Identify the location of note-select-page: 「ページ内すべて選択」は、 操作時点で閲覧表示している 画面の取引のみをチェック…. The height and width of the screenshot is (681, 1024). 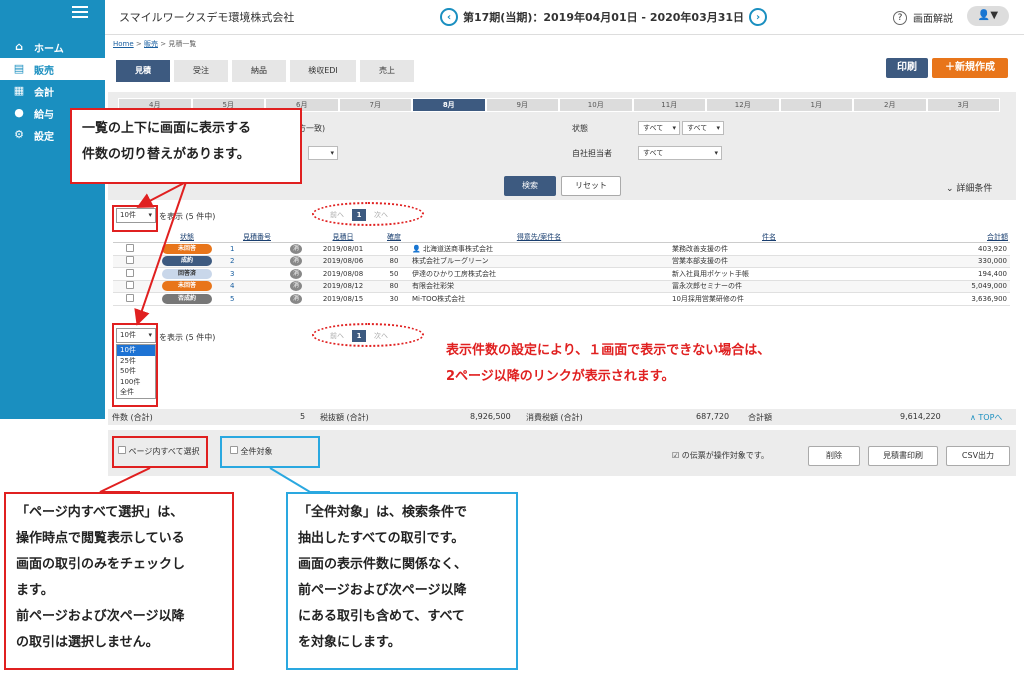
(119, 581).